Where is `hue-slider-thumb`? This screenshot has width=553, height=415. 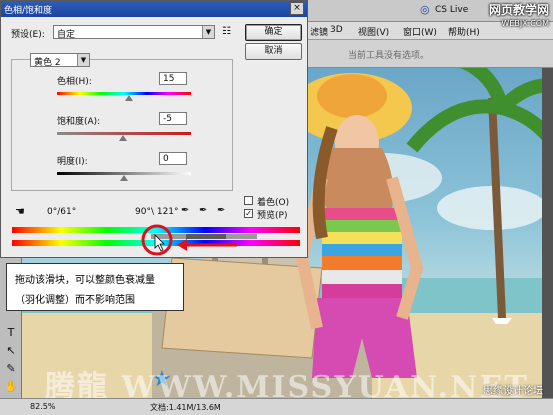 hue-slider-thumb is located at coordinates (129, 98).